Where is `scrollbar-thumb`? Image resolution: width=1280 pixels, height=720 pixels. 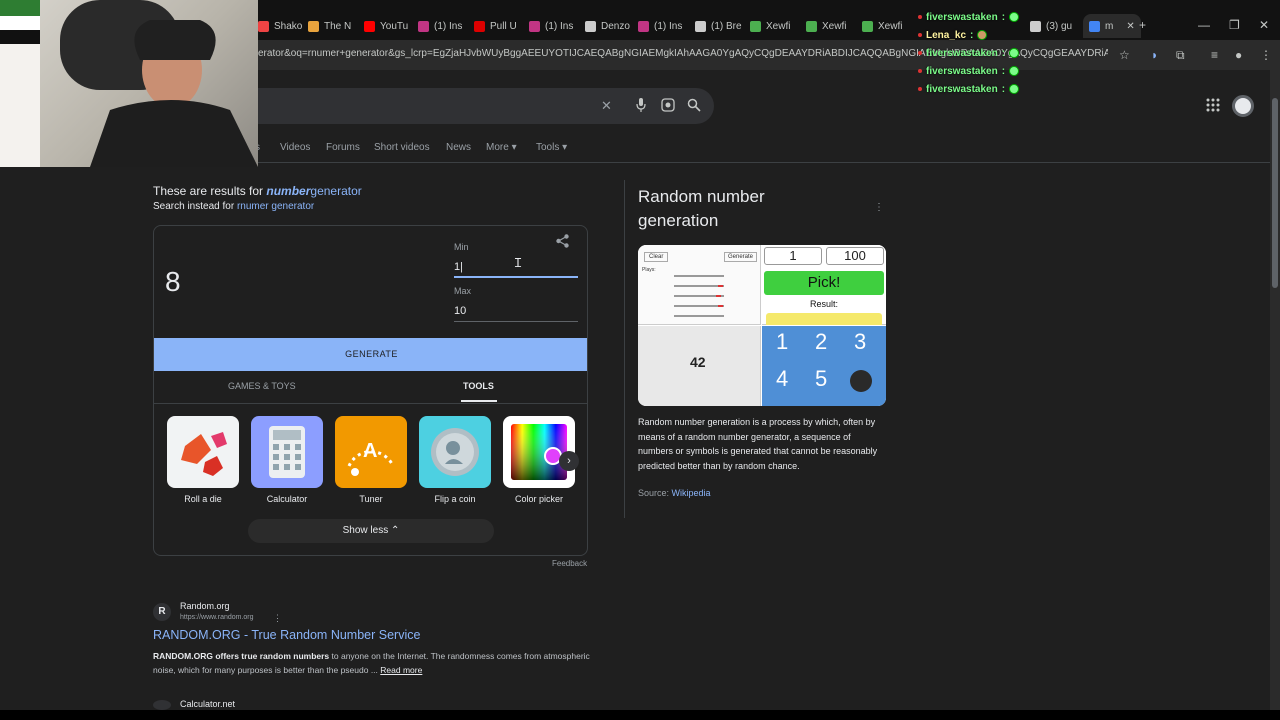
scrollbar-thumb is located at coordinates (1275, 193).